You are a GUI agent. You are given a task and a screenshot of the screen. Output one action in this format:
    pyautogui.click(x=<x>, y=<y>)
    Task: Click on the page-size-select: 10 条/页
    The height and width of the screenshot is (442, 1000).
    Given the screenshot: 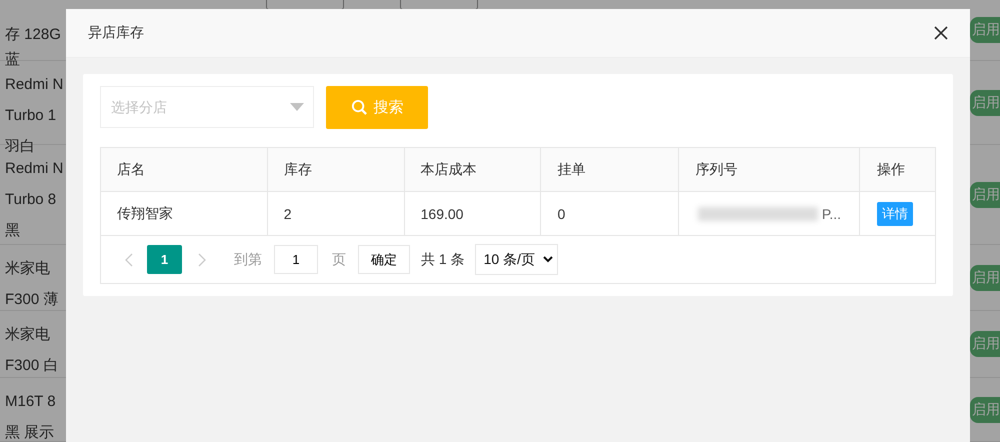 What is the action you would take?
    pyautogui.click(x=516, y=259)
    